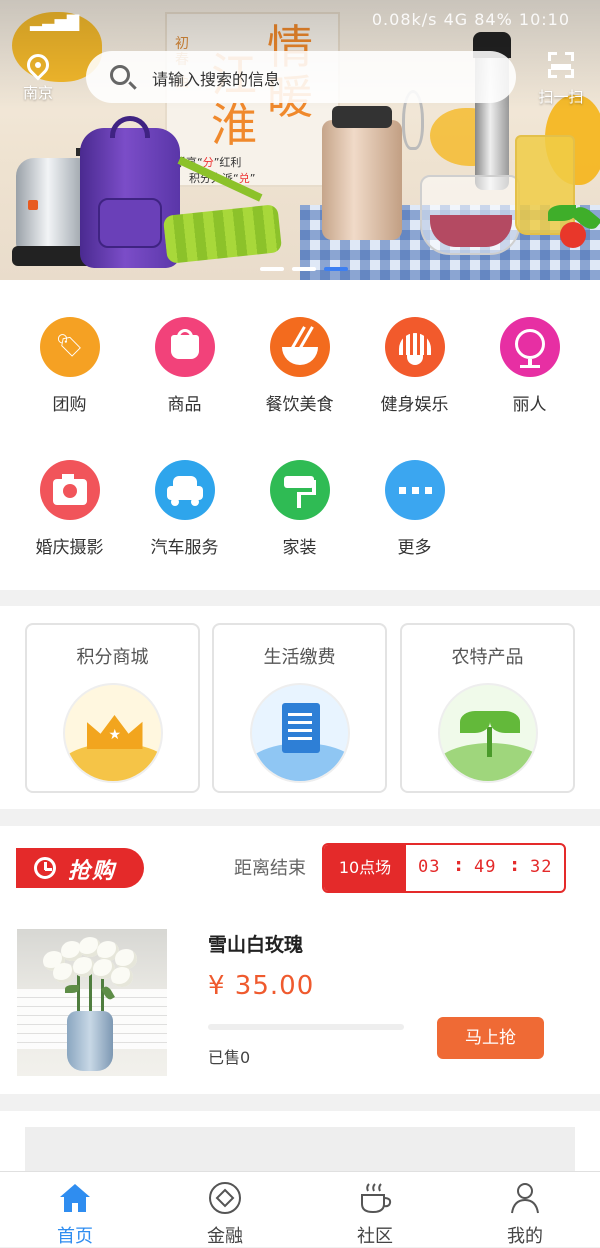 The image size is (600, 1248). What do you see at coordinates (92, 1002) in the screenshot?
I see `product-image` at bounding box center [92, 1002].